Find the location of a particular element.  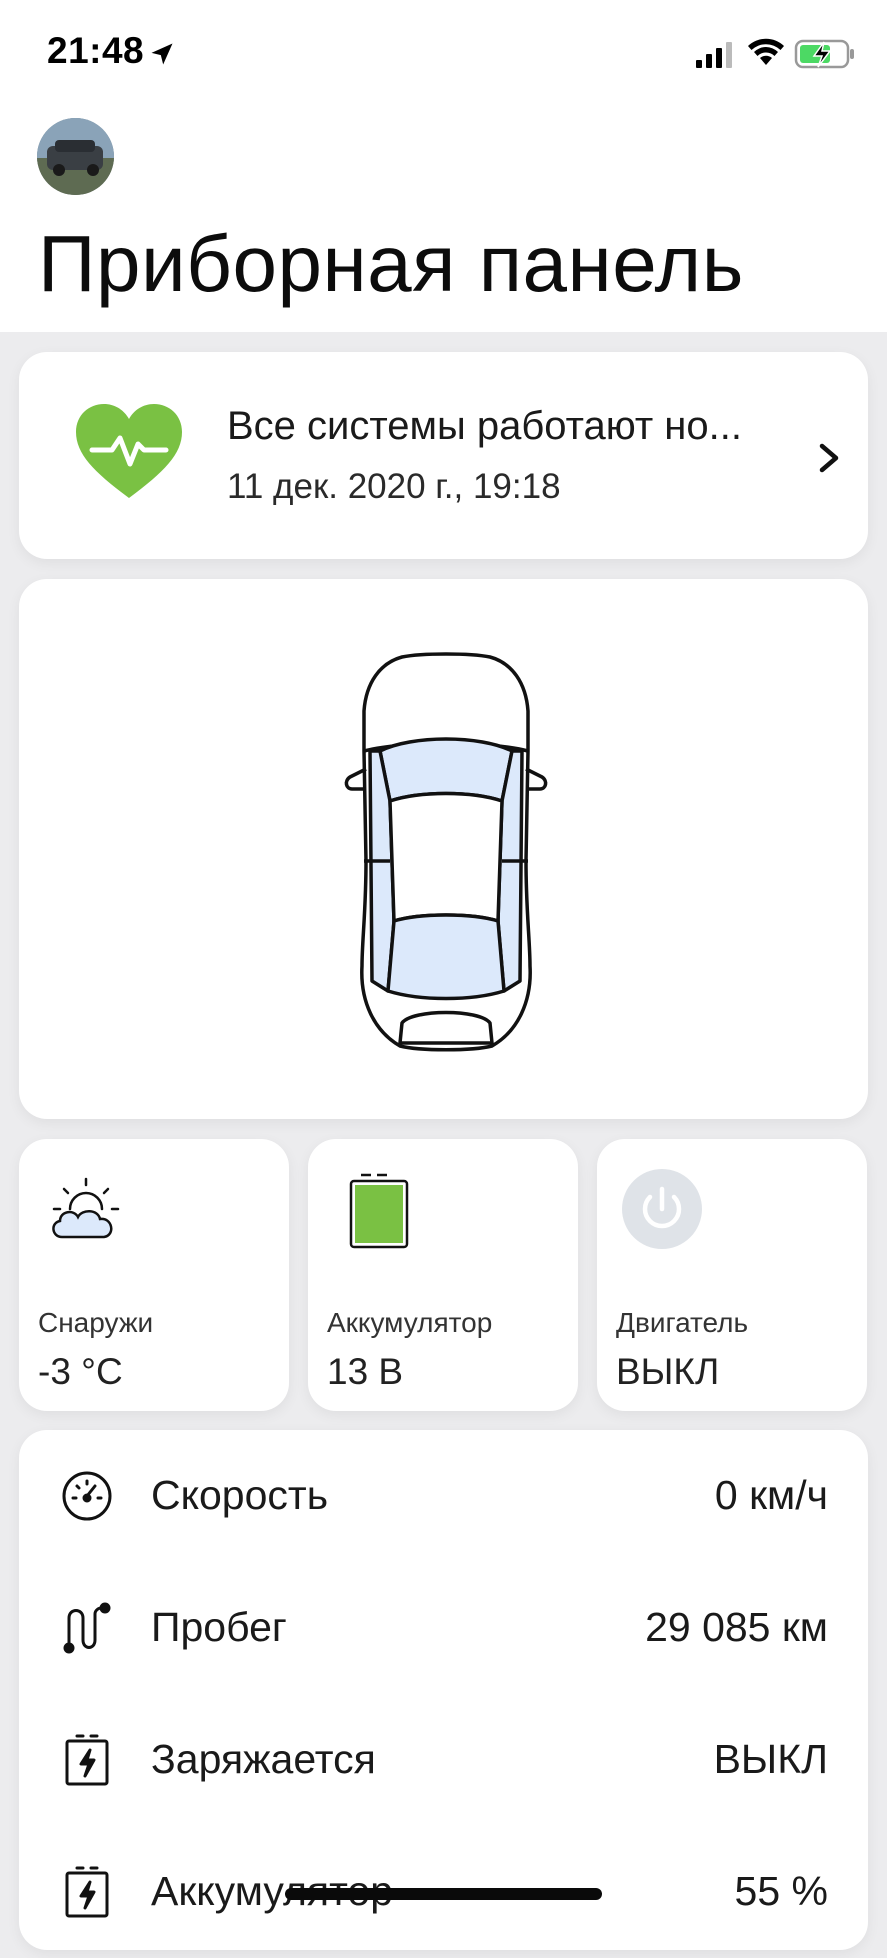

heart-pulse-icon is located at coordinates (129, 451).